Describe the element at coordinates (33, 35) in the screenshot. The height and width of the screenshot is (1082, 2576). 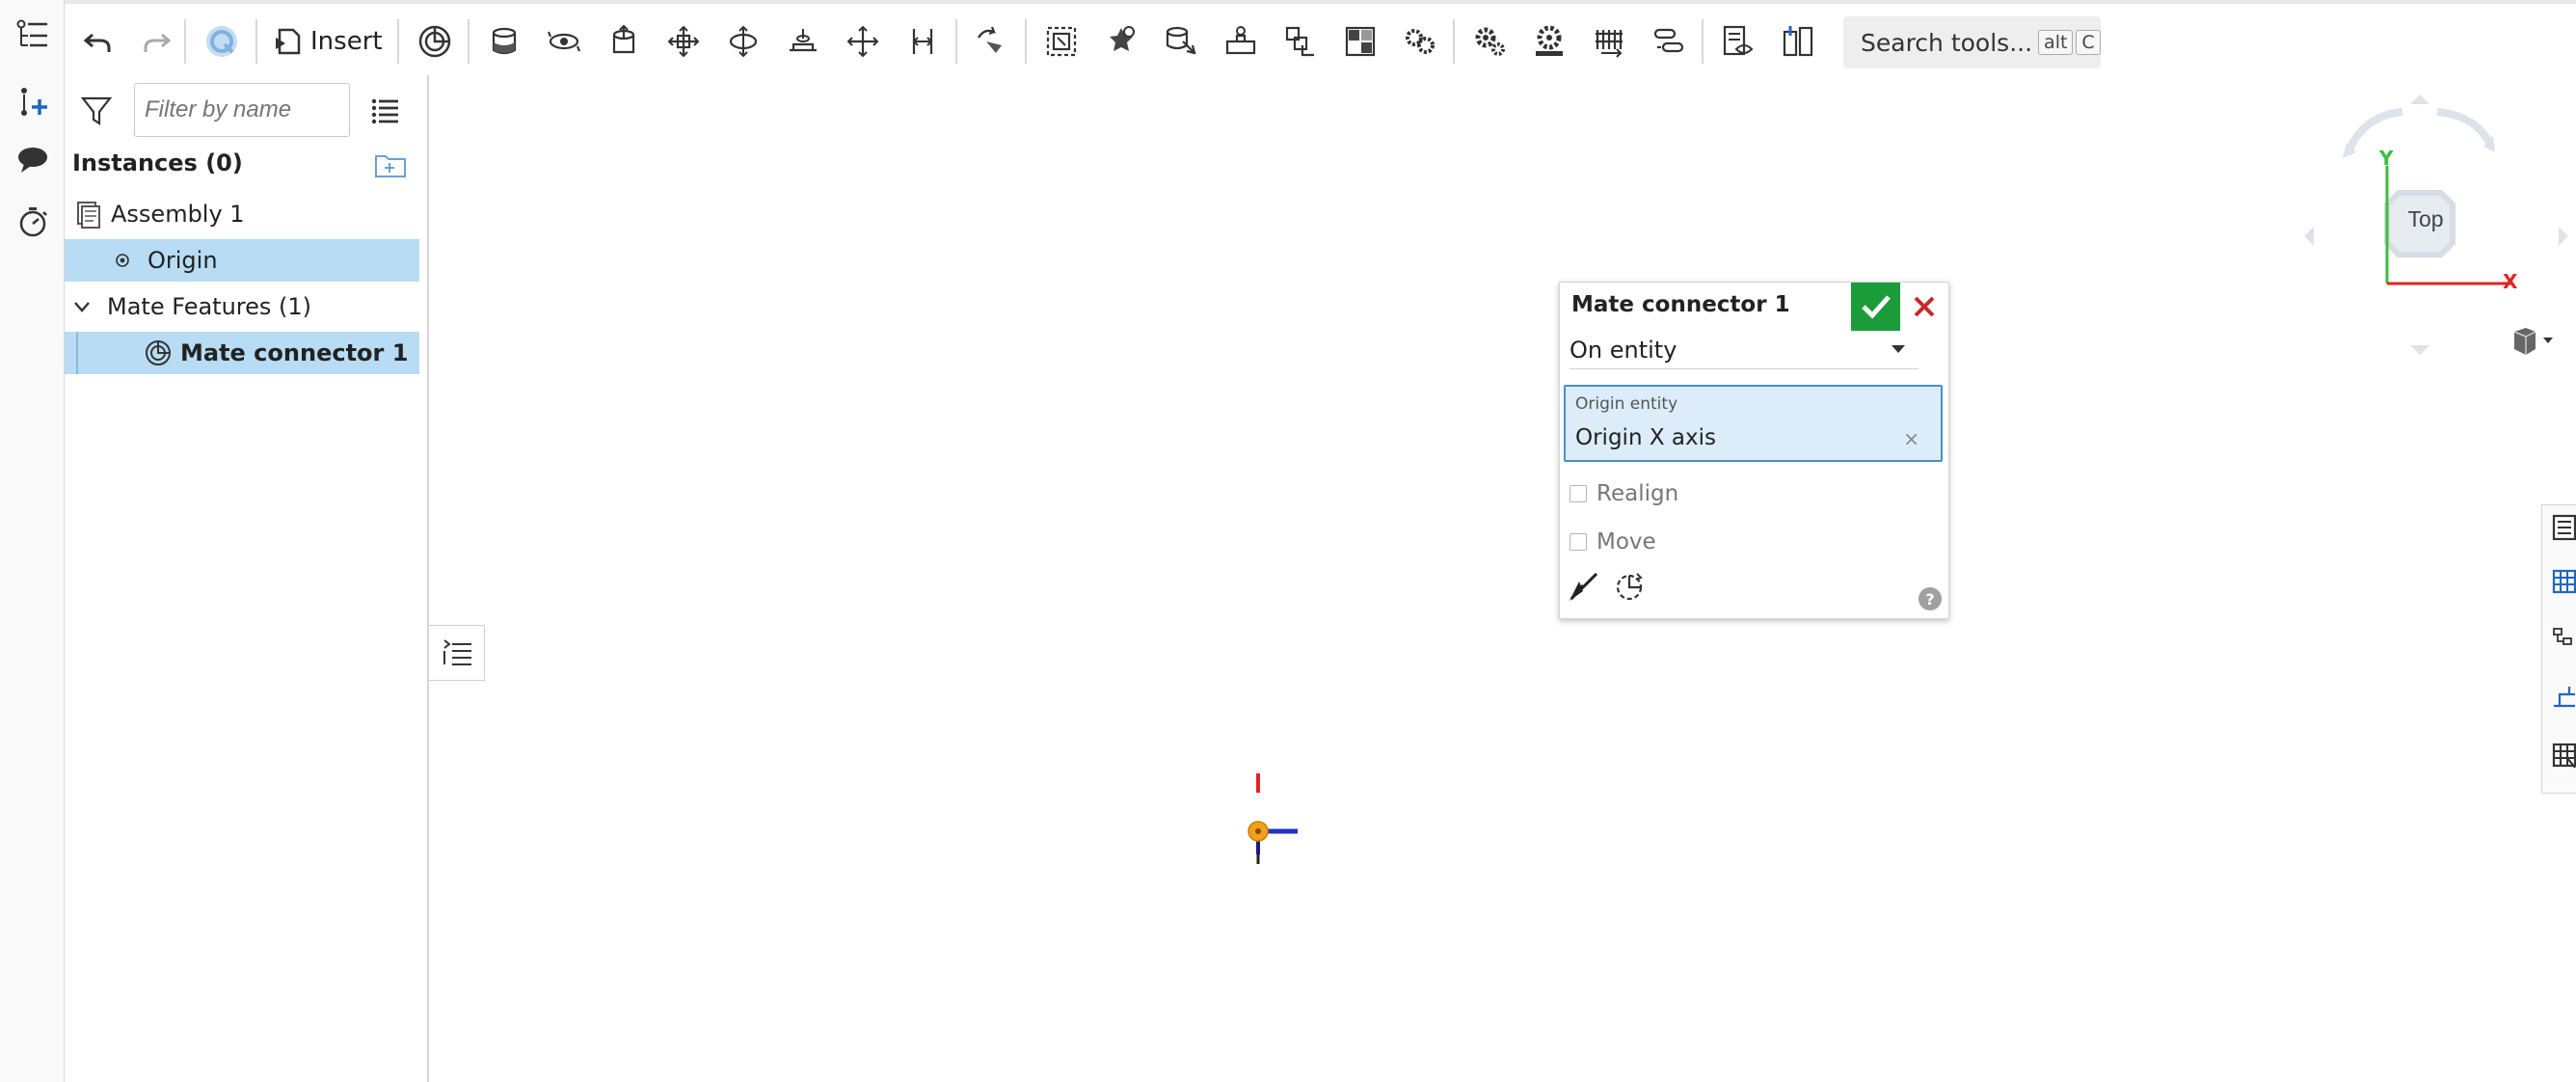
I see `feature-list-icon` at that location.